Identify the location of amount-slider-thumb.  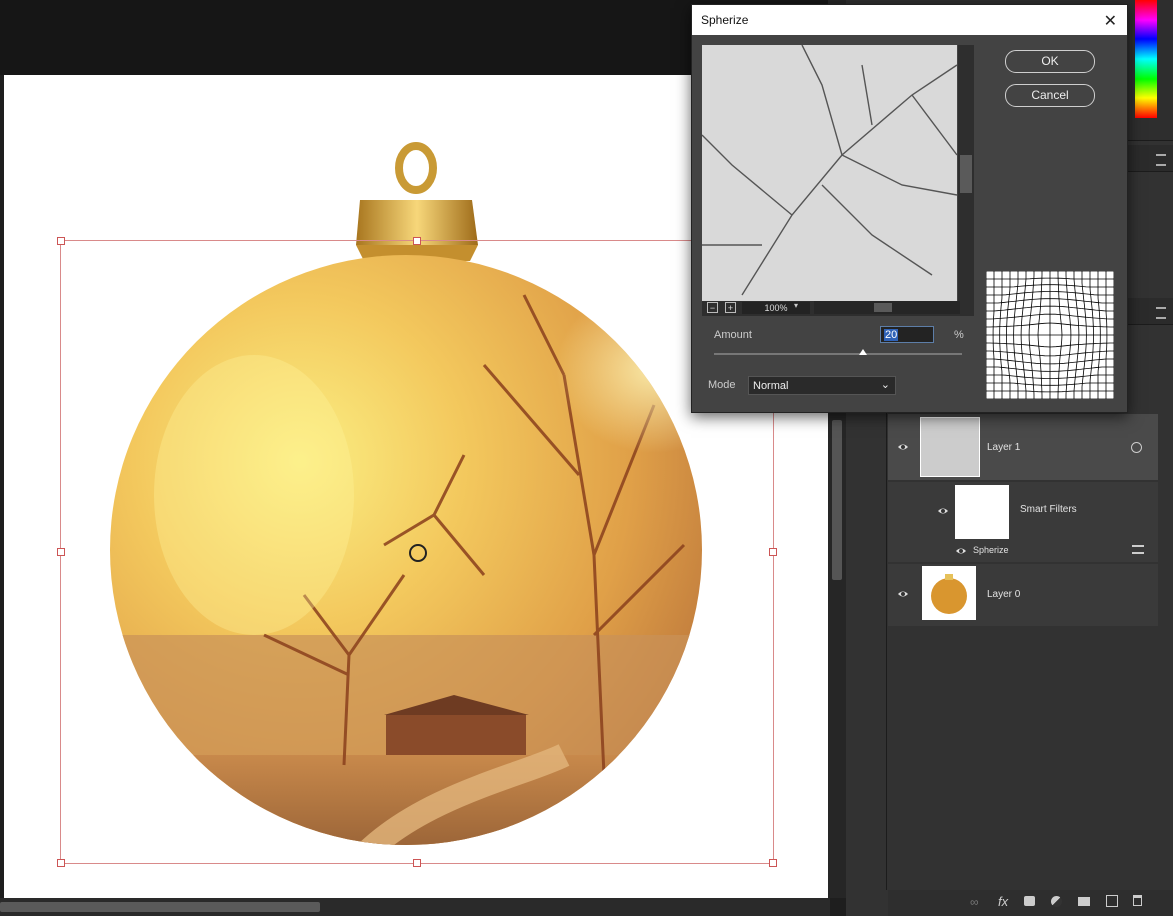
(862, 352).